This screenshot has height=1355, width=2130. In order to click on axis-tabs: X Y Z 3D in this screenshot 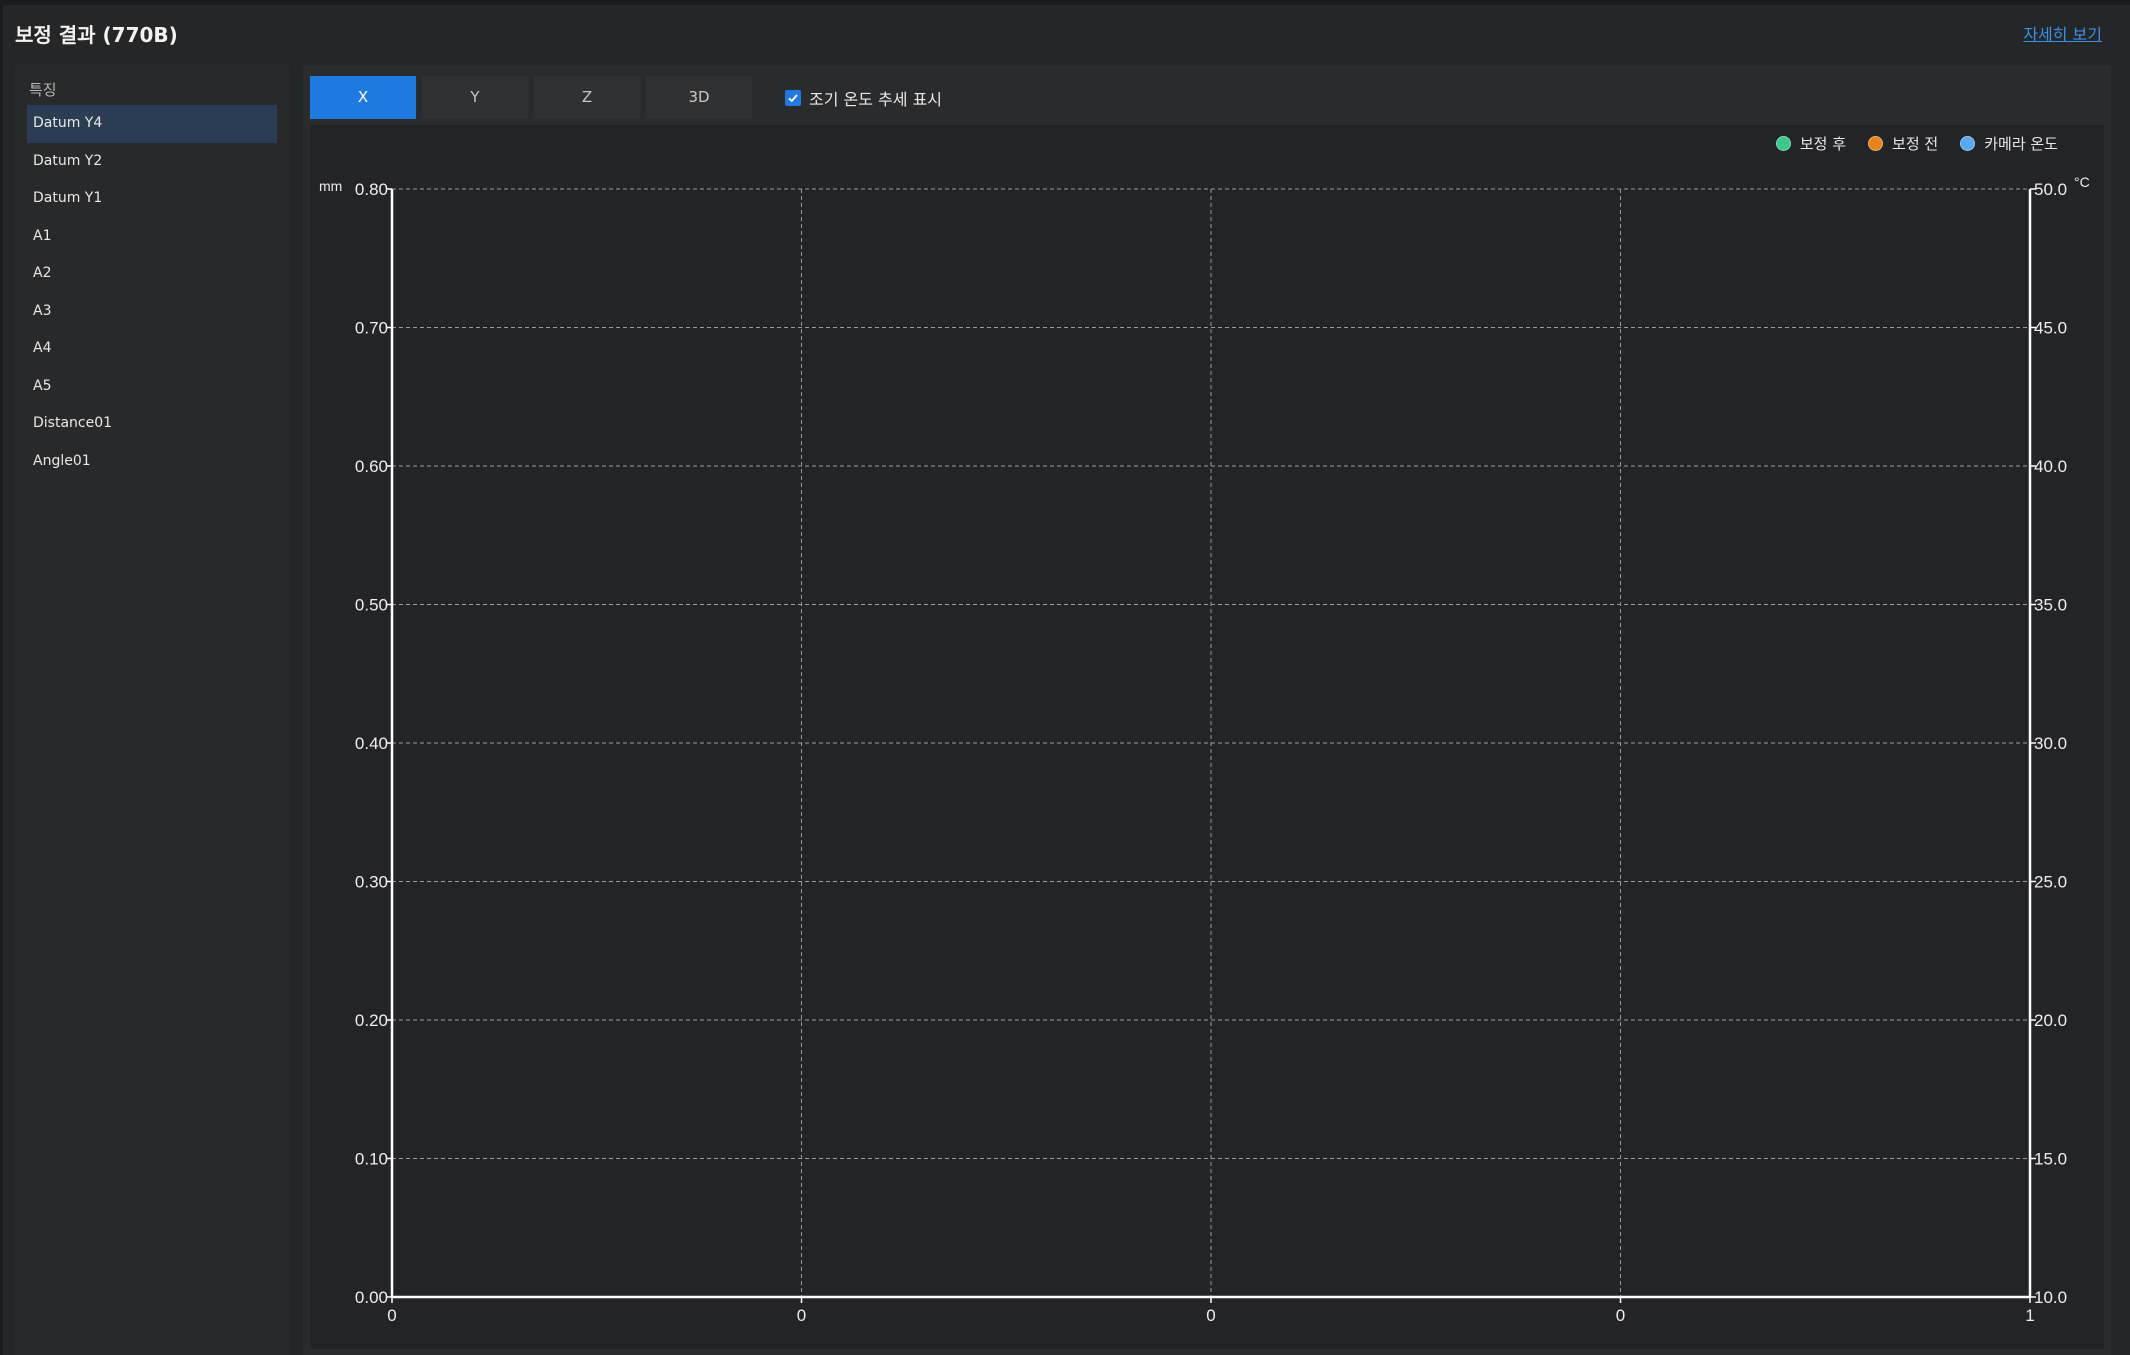, I will do `click(534, 97)`.